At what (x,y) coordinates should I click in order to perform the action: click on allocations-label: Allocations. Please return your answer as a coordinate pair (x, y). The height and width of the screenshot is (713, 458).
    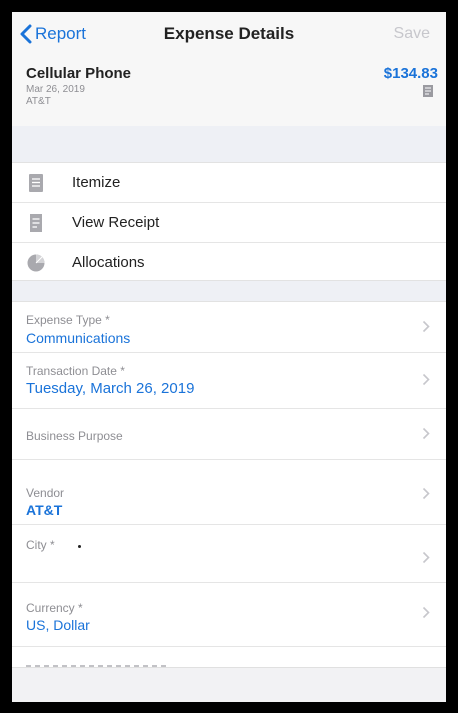
    Looking at the image, I should click on (108, 262).